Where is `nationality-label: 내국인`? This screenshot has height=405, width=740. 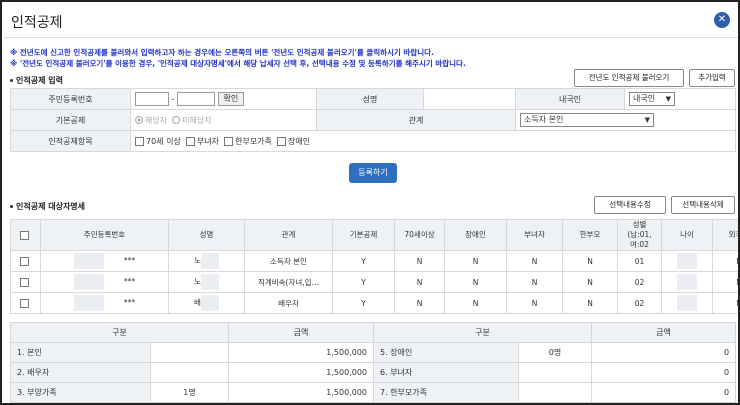
nationality-label: 내국인 is located at coordinates (570, 99).